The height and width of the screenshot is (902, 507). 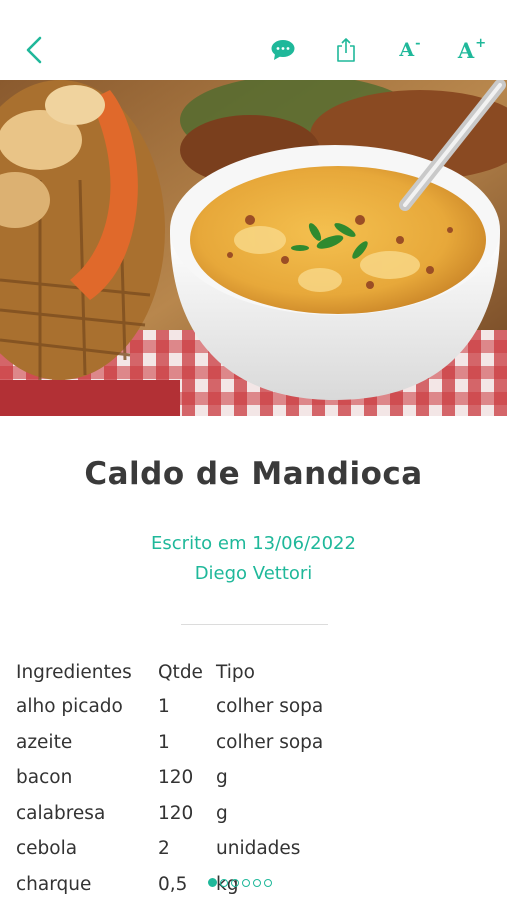 I want to click on ingredient-name: charque, so click(x=85, y=884).